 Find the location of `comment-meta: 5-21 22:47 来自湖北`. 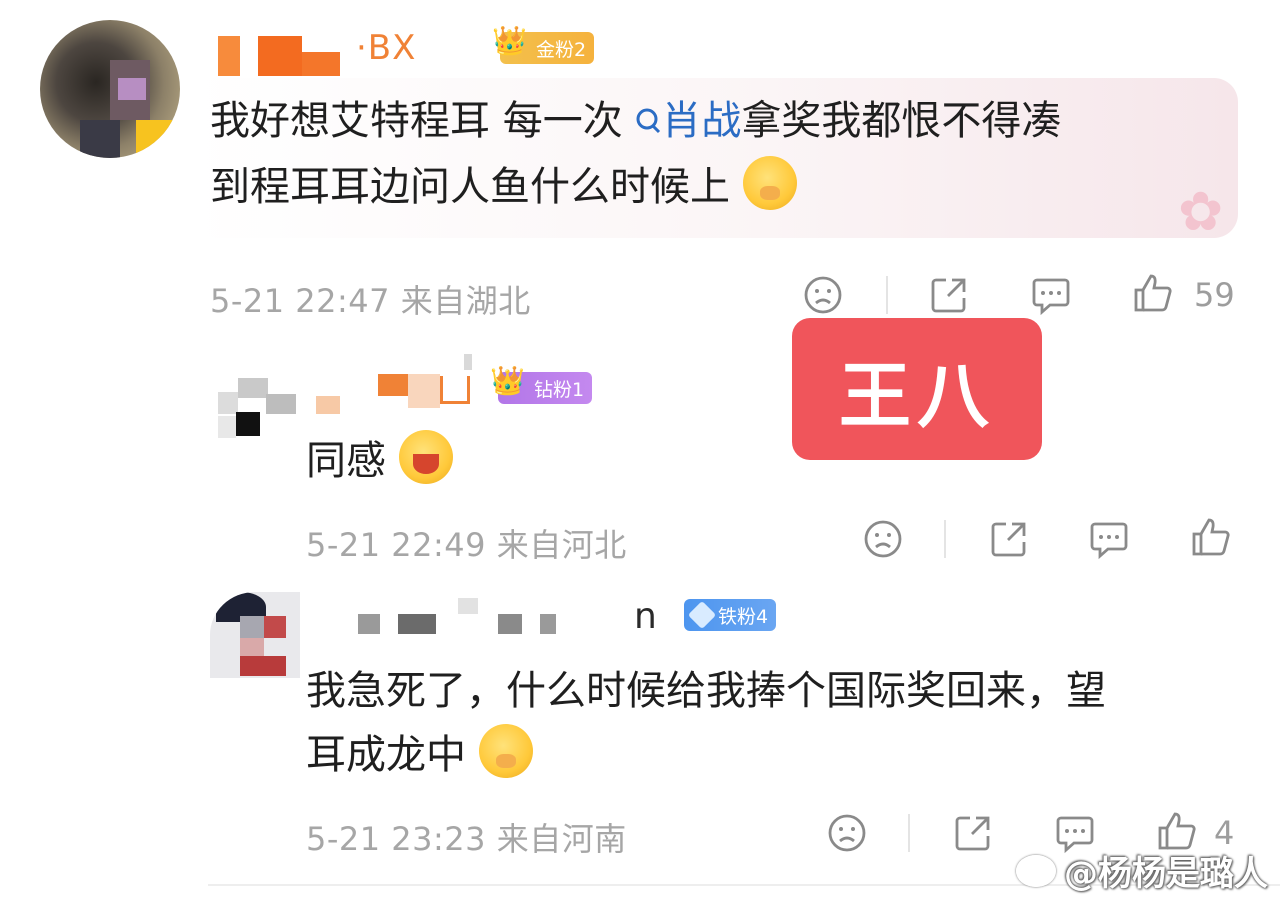

comment-meta: 5-21 22:47 来自湖北 is located at coordinates (370, 299).